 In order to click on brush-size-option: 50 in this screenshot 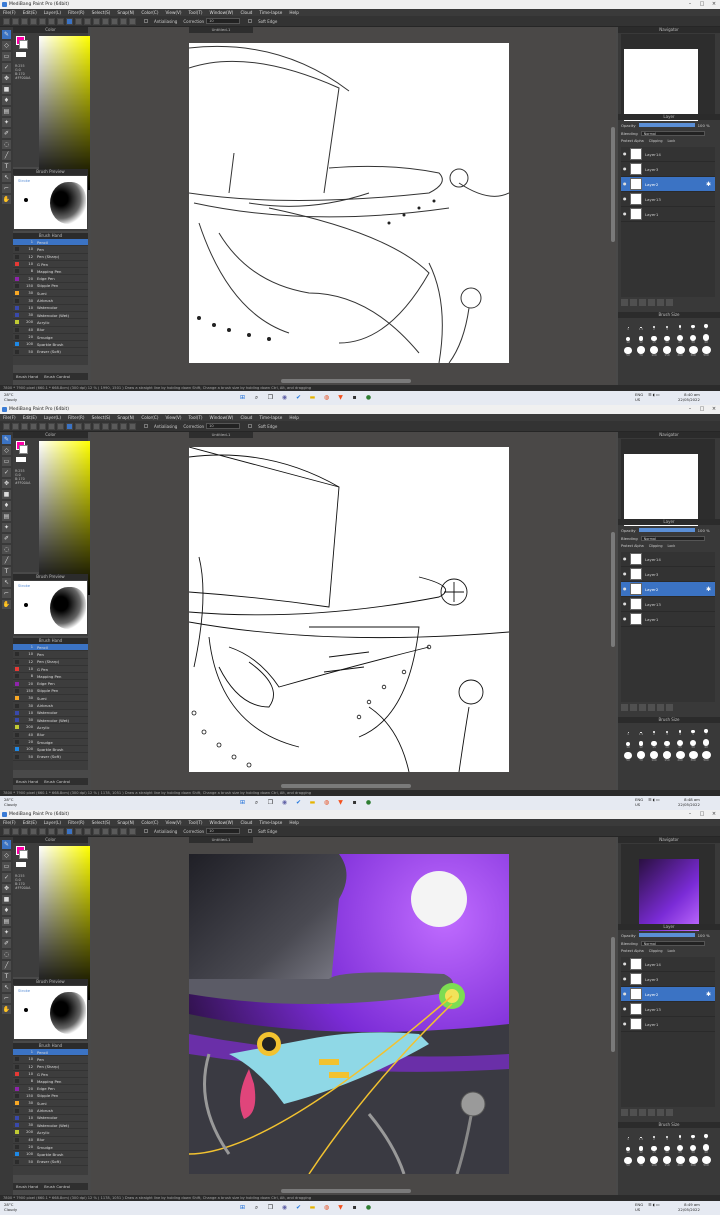, I will do `click(628, 1161)`.